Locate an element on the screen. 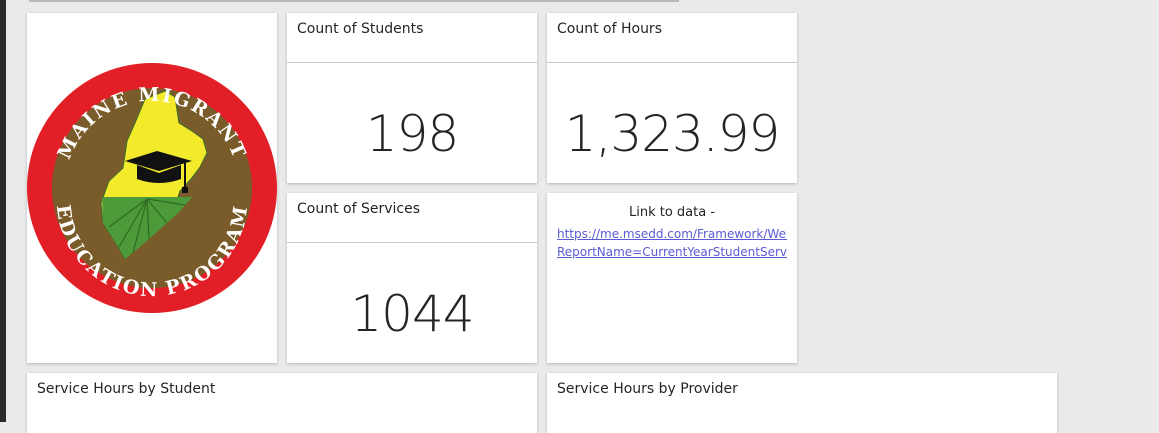  data-link-line-2: ReportName=CurrentYearStudentServic is located at coordinates (672, 252).